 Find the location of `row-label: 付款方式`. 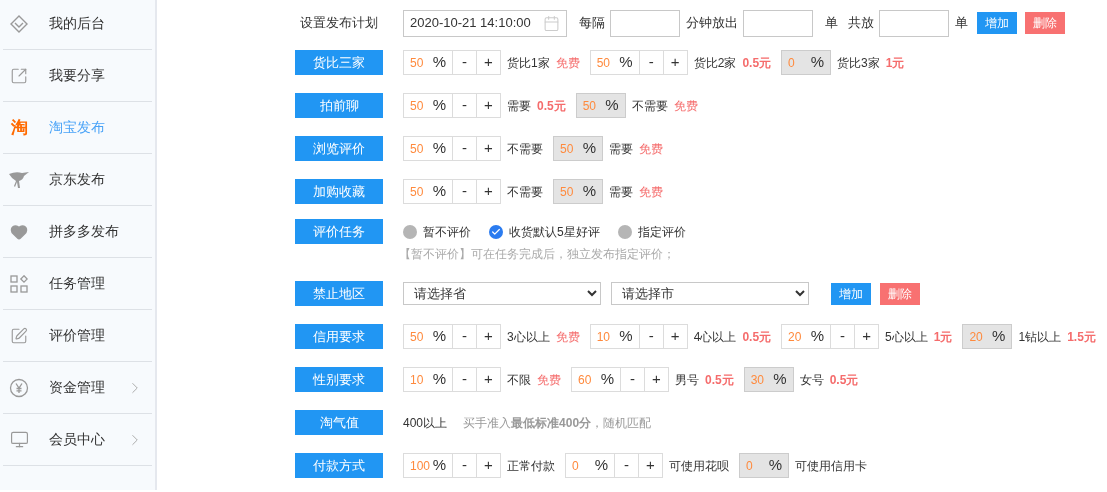

row-label: 付款方式 is located at coordinates (339, 465).